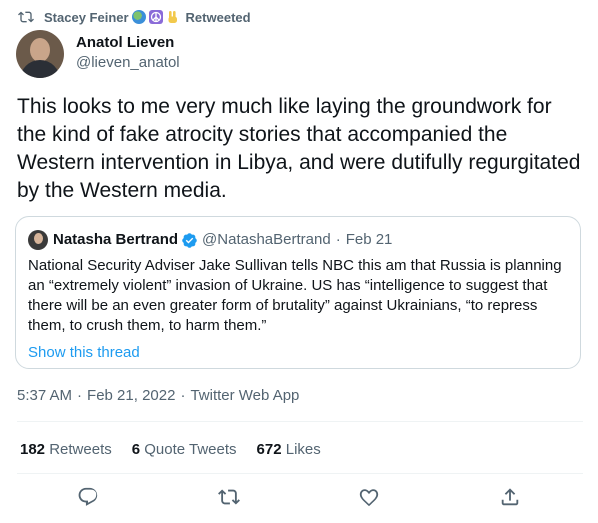 Image resolution: width=598 pixels, height=523 pixels. Describe the element at coordinates (26, 17) in the screenshot. I see `retweet-icon` at that location.